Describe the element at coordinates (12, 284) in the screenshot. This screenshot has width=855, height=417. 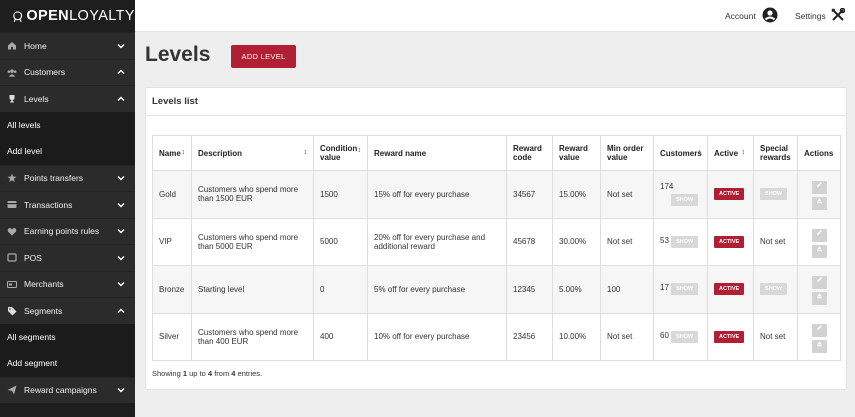
I see `merchants-icon` at that location.